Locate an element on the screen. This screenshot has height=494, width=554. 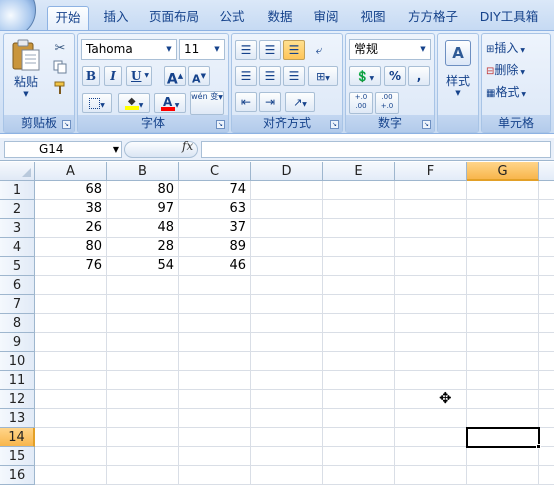
cell-g13 is located at coordinates (503, 418).